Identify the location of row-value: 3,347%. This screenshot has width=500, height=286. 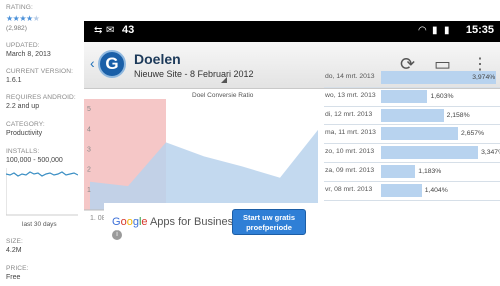
(490, 153).